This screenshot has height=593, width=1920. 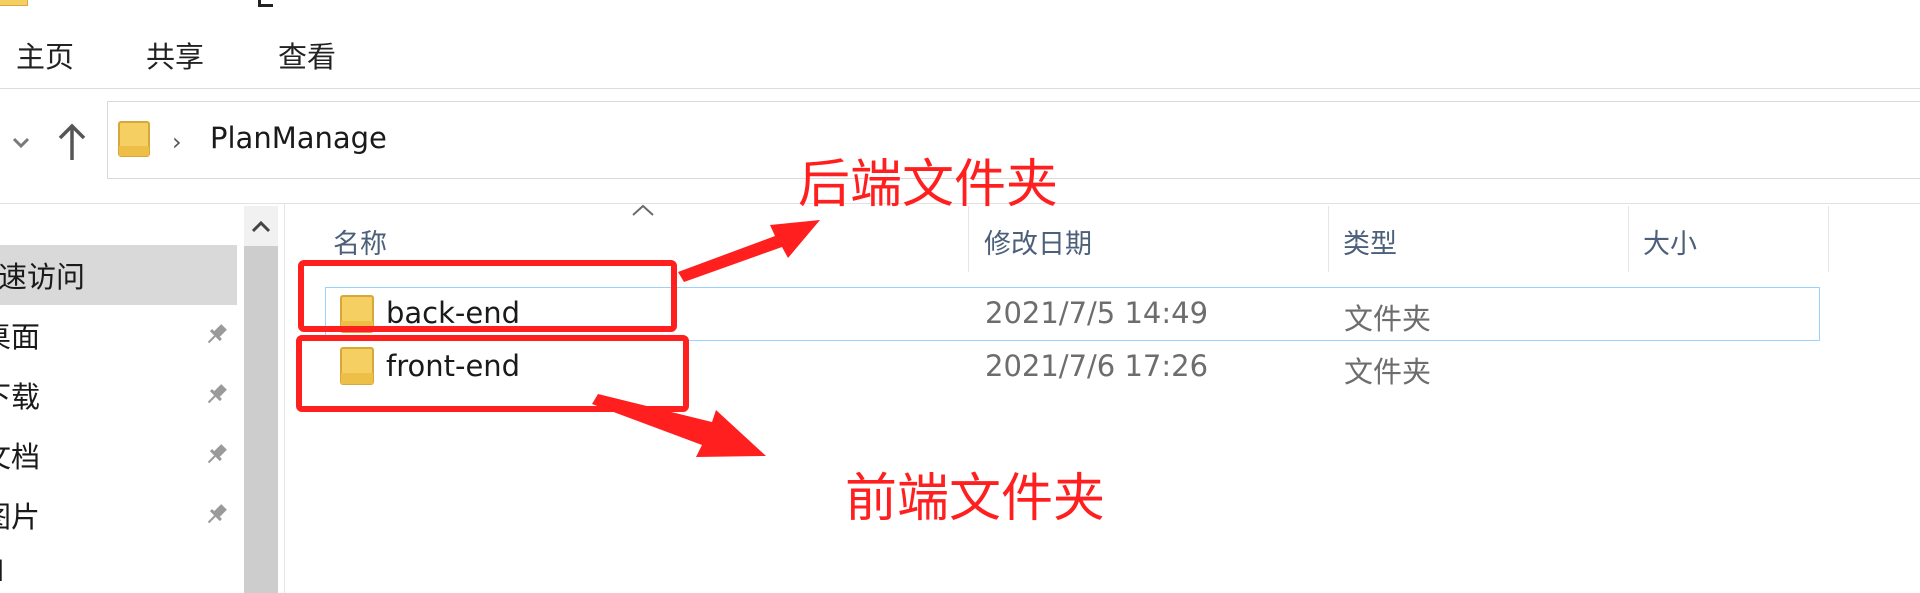 What do you see at coordinates (20, 395) in the screenshot?
I see `nav-item-downloads: 下载` at bounding box center [20, 395].